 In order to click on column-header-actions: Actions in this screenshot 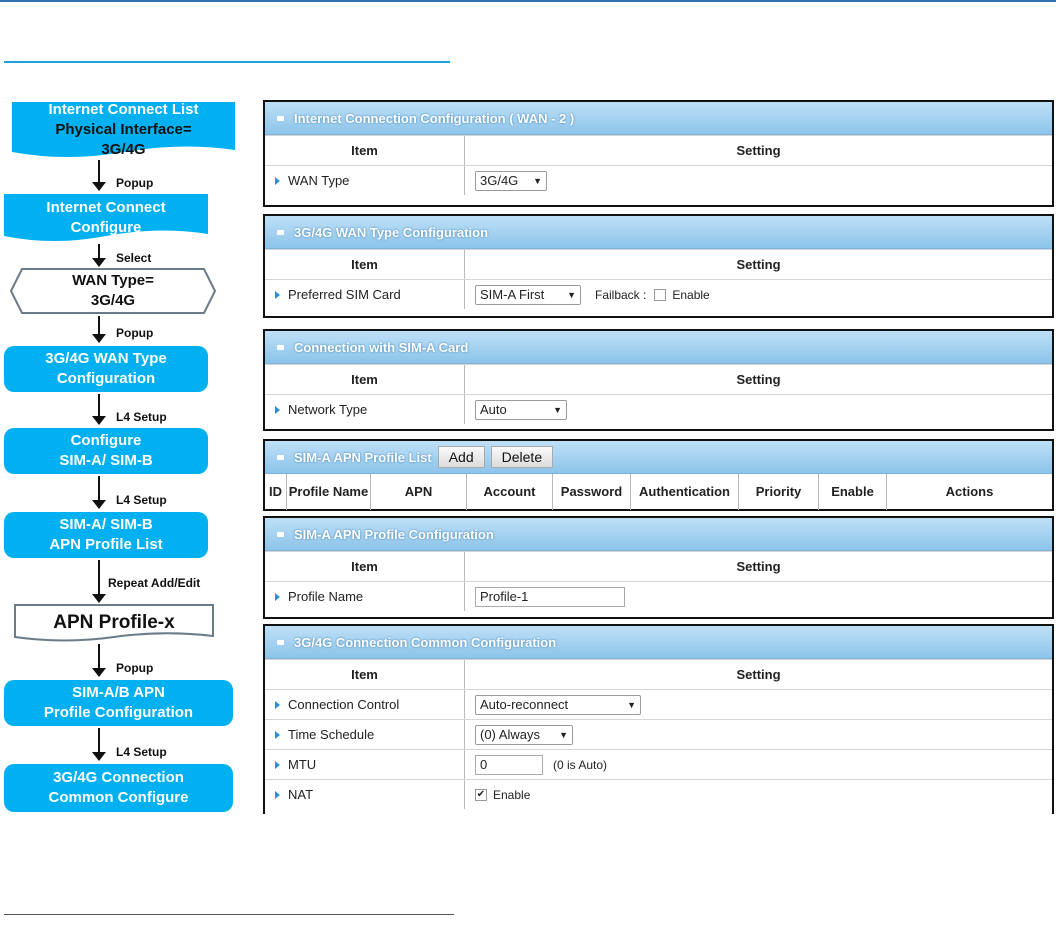, I will do `click(969, 491)`.